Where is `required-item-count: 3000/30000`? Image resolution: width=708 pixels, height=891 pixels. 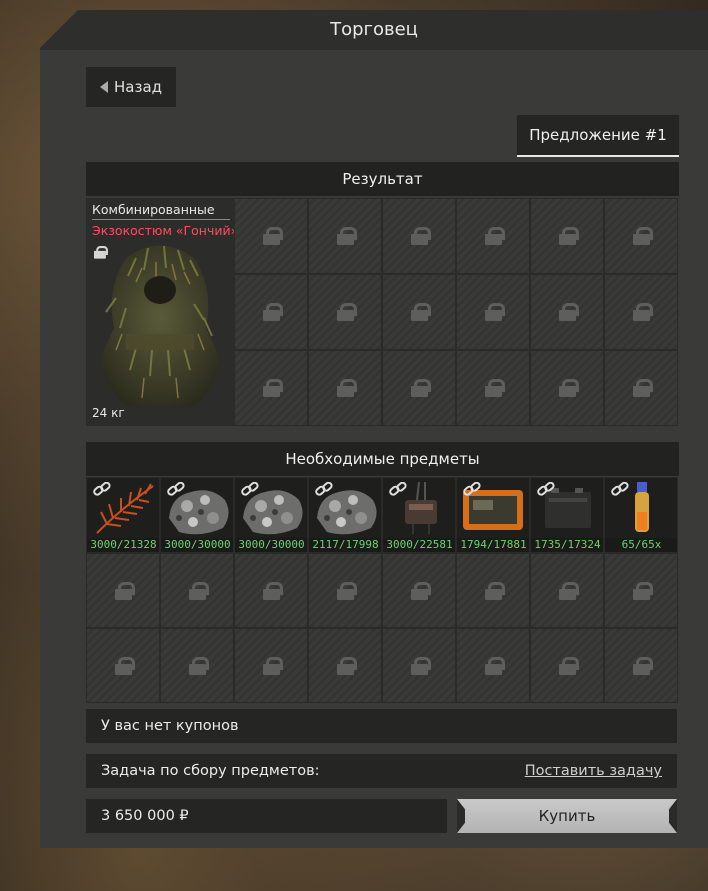 required-item-count: 3000/30000 is located at coordinates (197, 545).